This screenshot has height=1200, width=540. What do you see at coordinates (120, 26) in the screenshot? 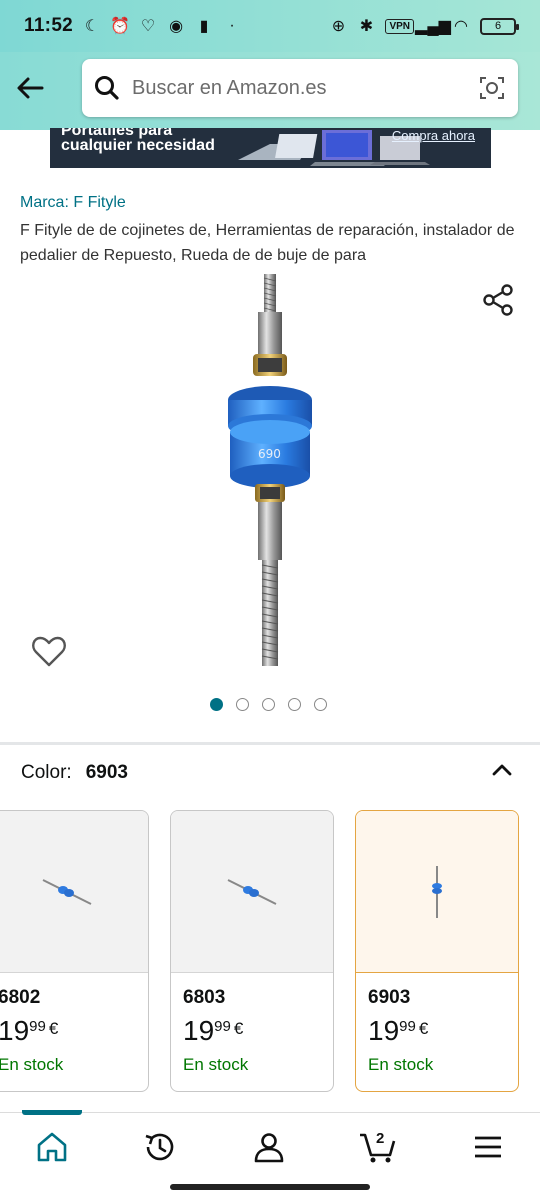
I see `alarm-icon: ⏰` at bounding box center [120, 26].